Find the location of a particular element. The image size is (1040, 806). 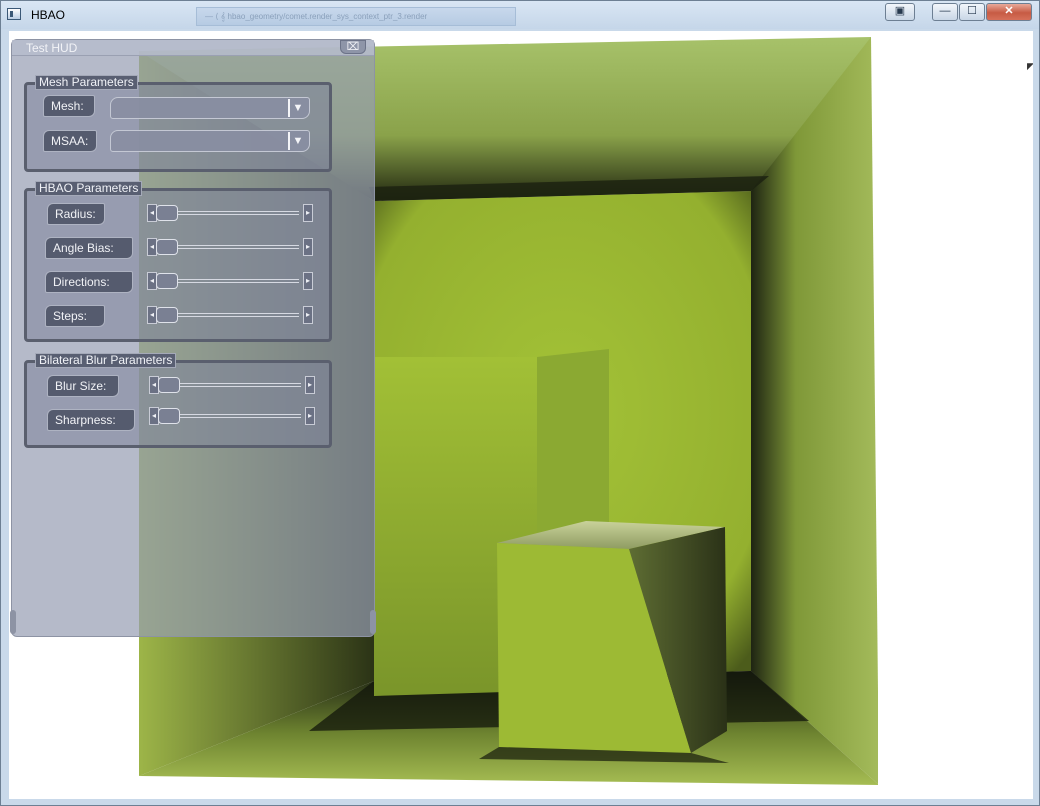

directions-slider-thumb is located at coordinates (167, 281).